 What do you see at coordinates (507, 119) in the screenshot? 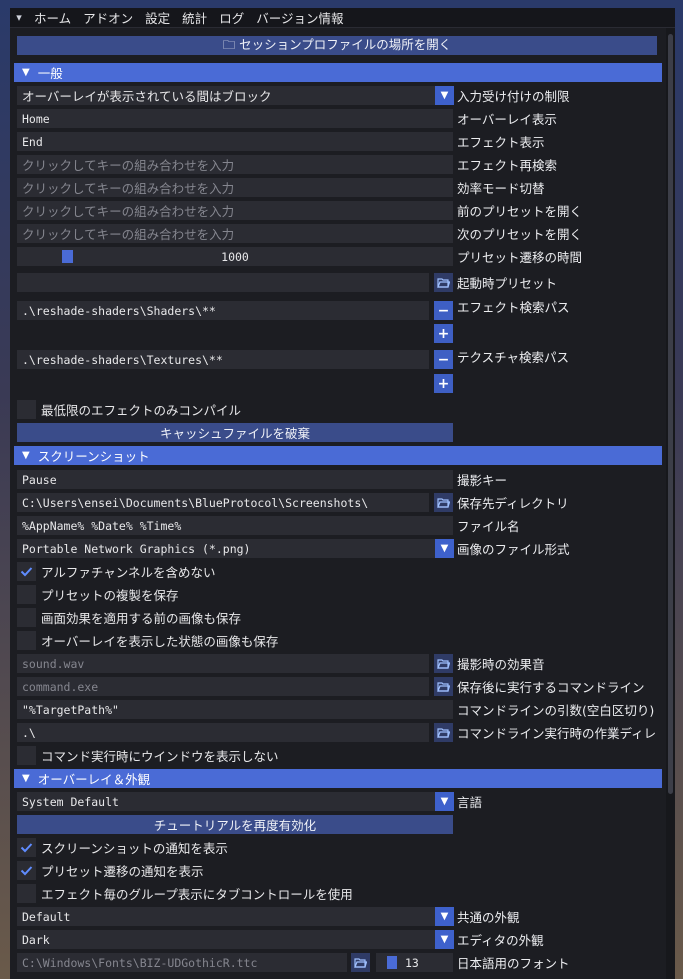
I see `overlay-key-label: オーバーレイ表示` at bounding box center [507, 119].